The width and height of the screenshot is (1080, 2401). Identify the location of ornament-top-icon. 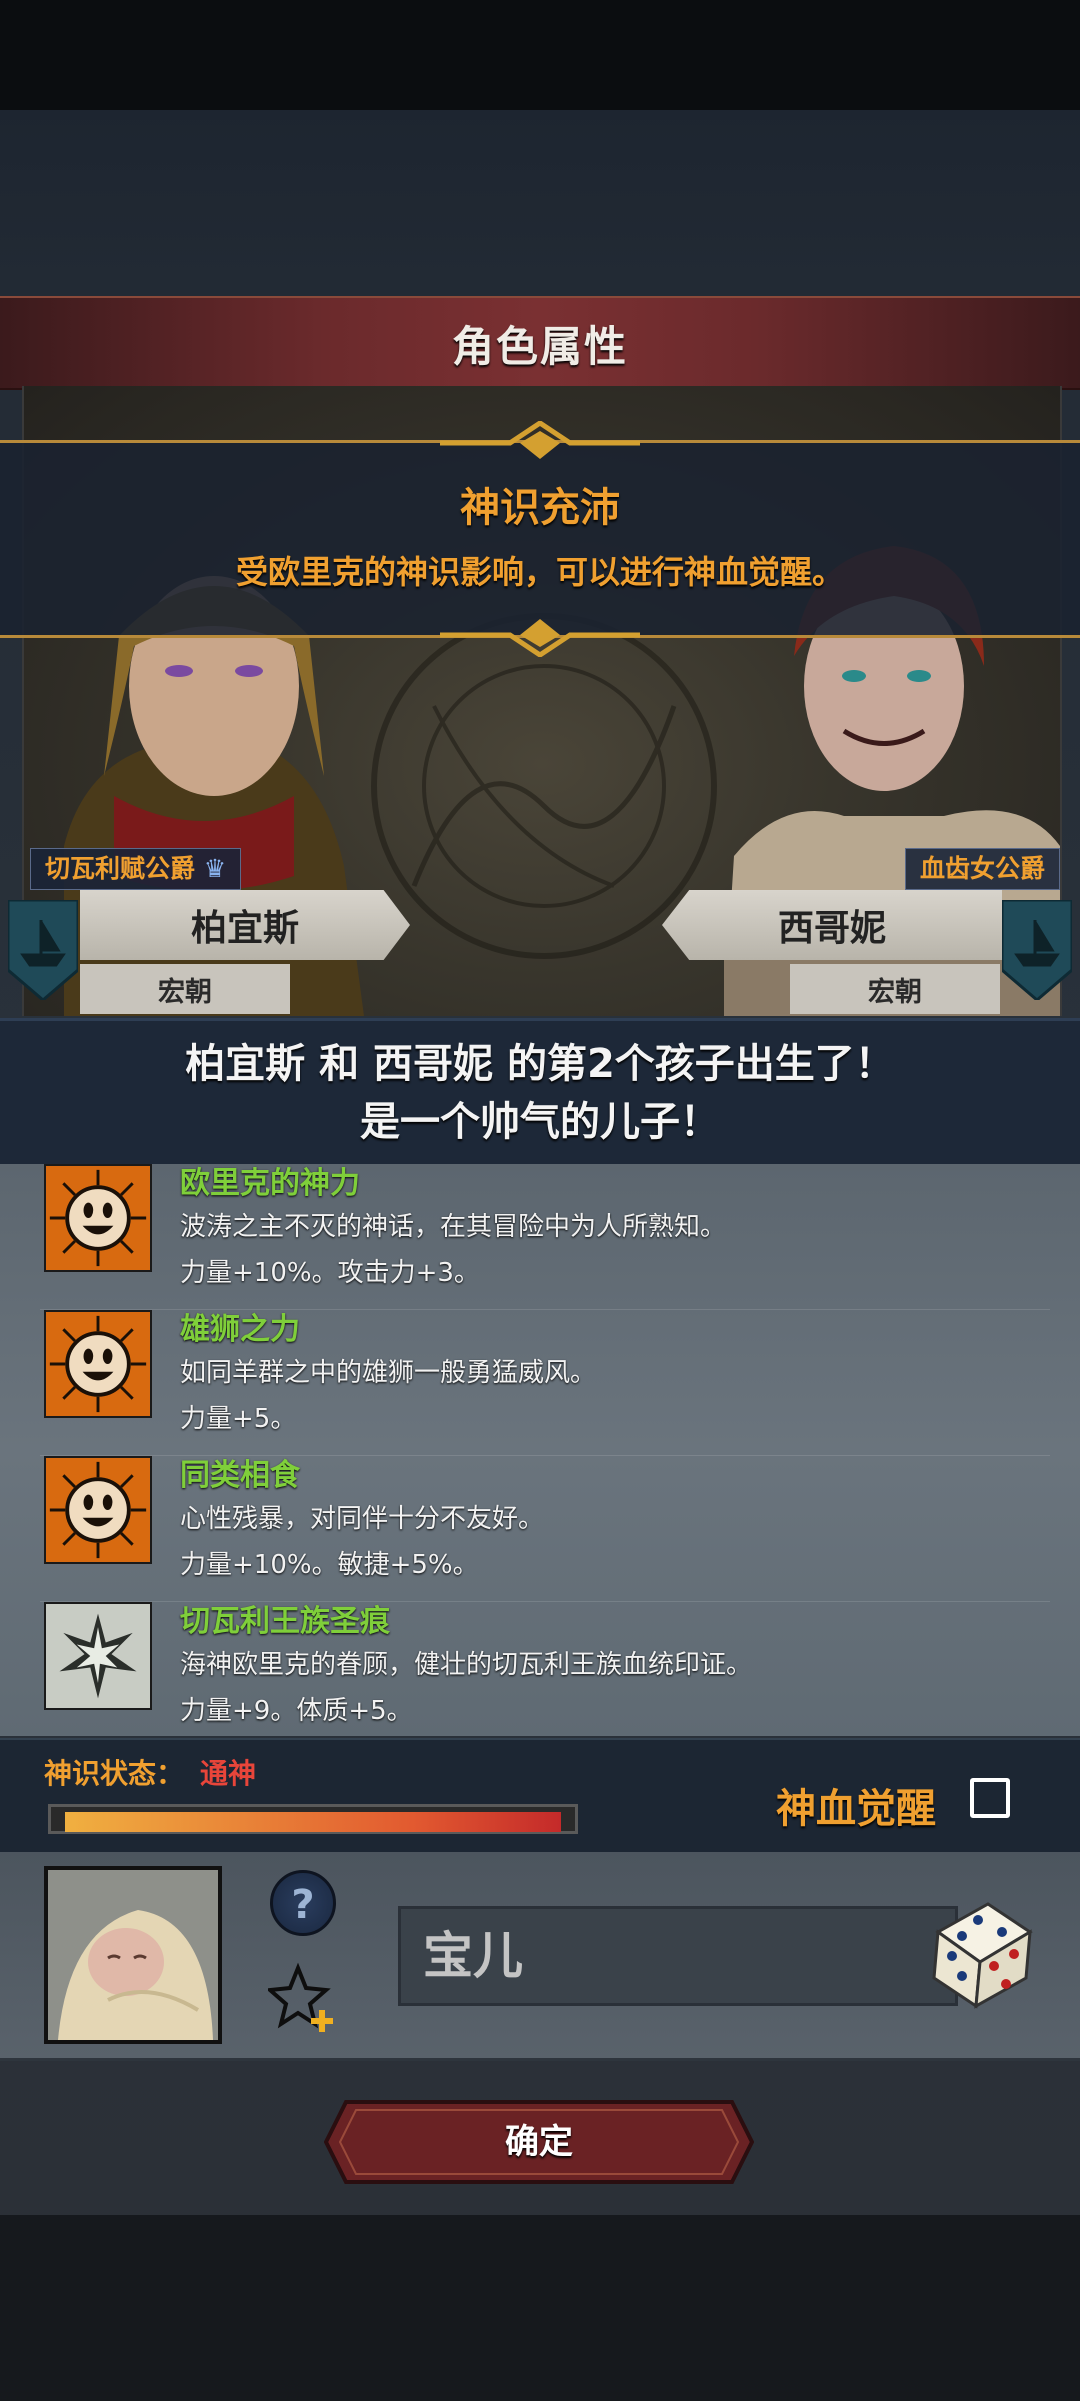
(540, 440).